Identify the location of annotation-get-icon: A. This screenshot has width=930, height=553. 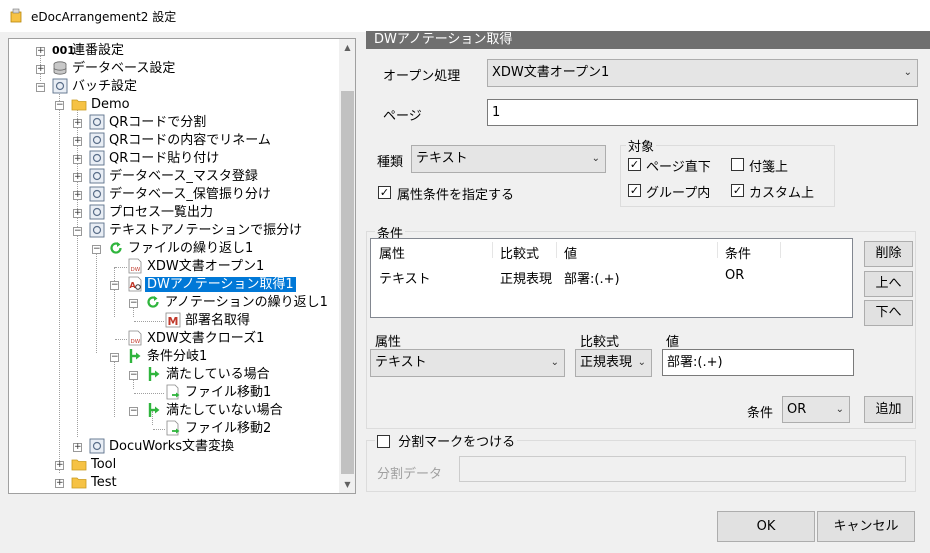
(135, 284).